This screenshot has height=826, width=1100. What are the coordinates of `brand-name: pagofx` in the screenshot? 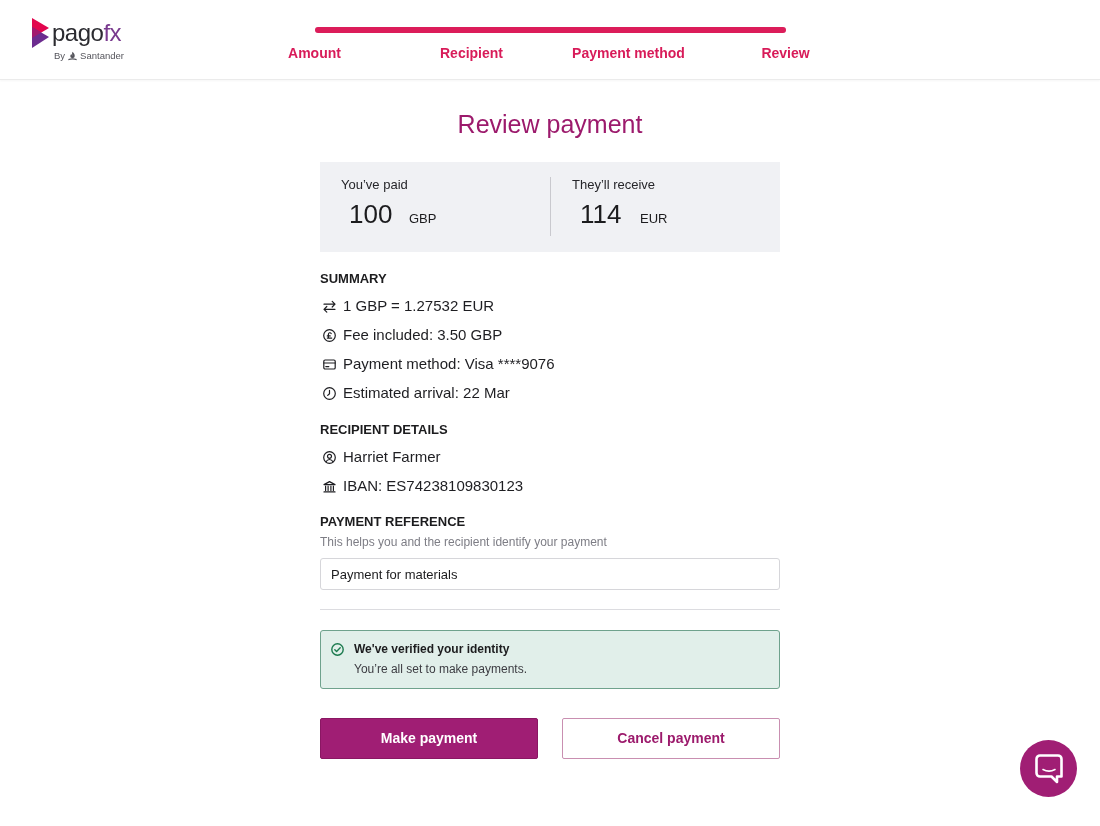 It's located at (87, 33).